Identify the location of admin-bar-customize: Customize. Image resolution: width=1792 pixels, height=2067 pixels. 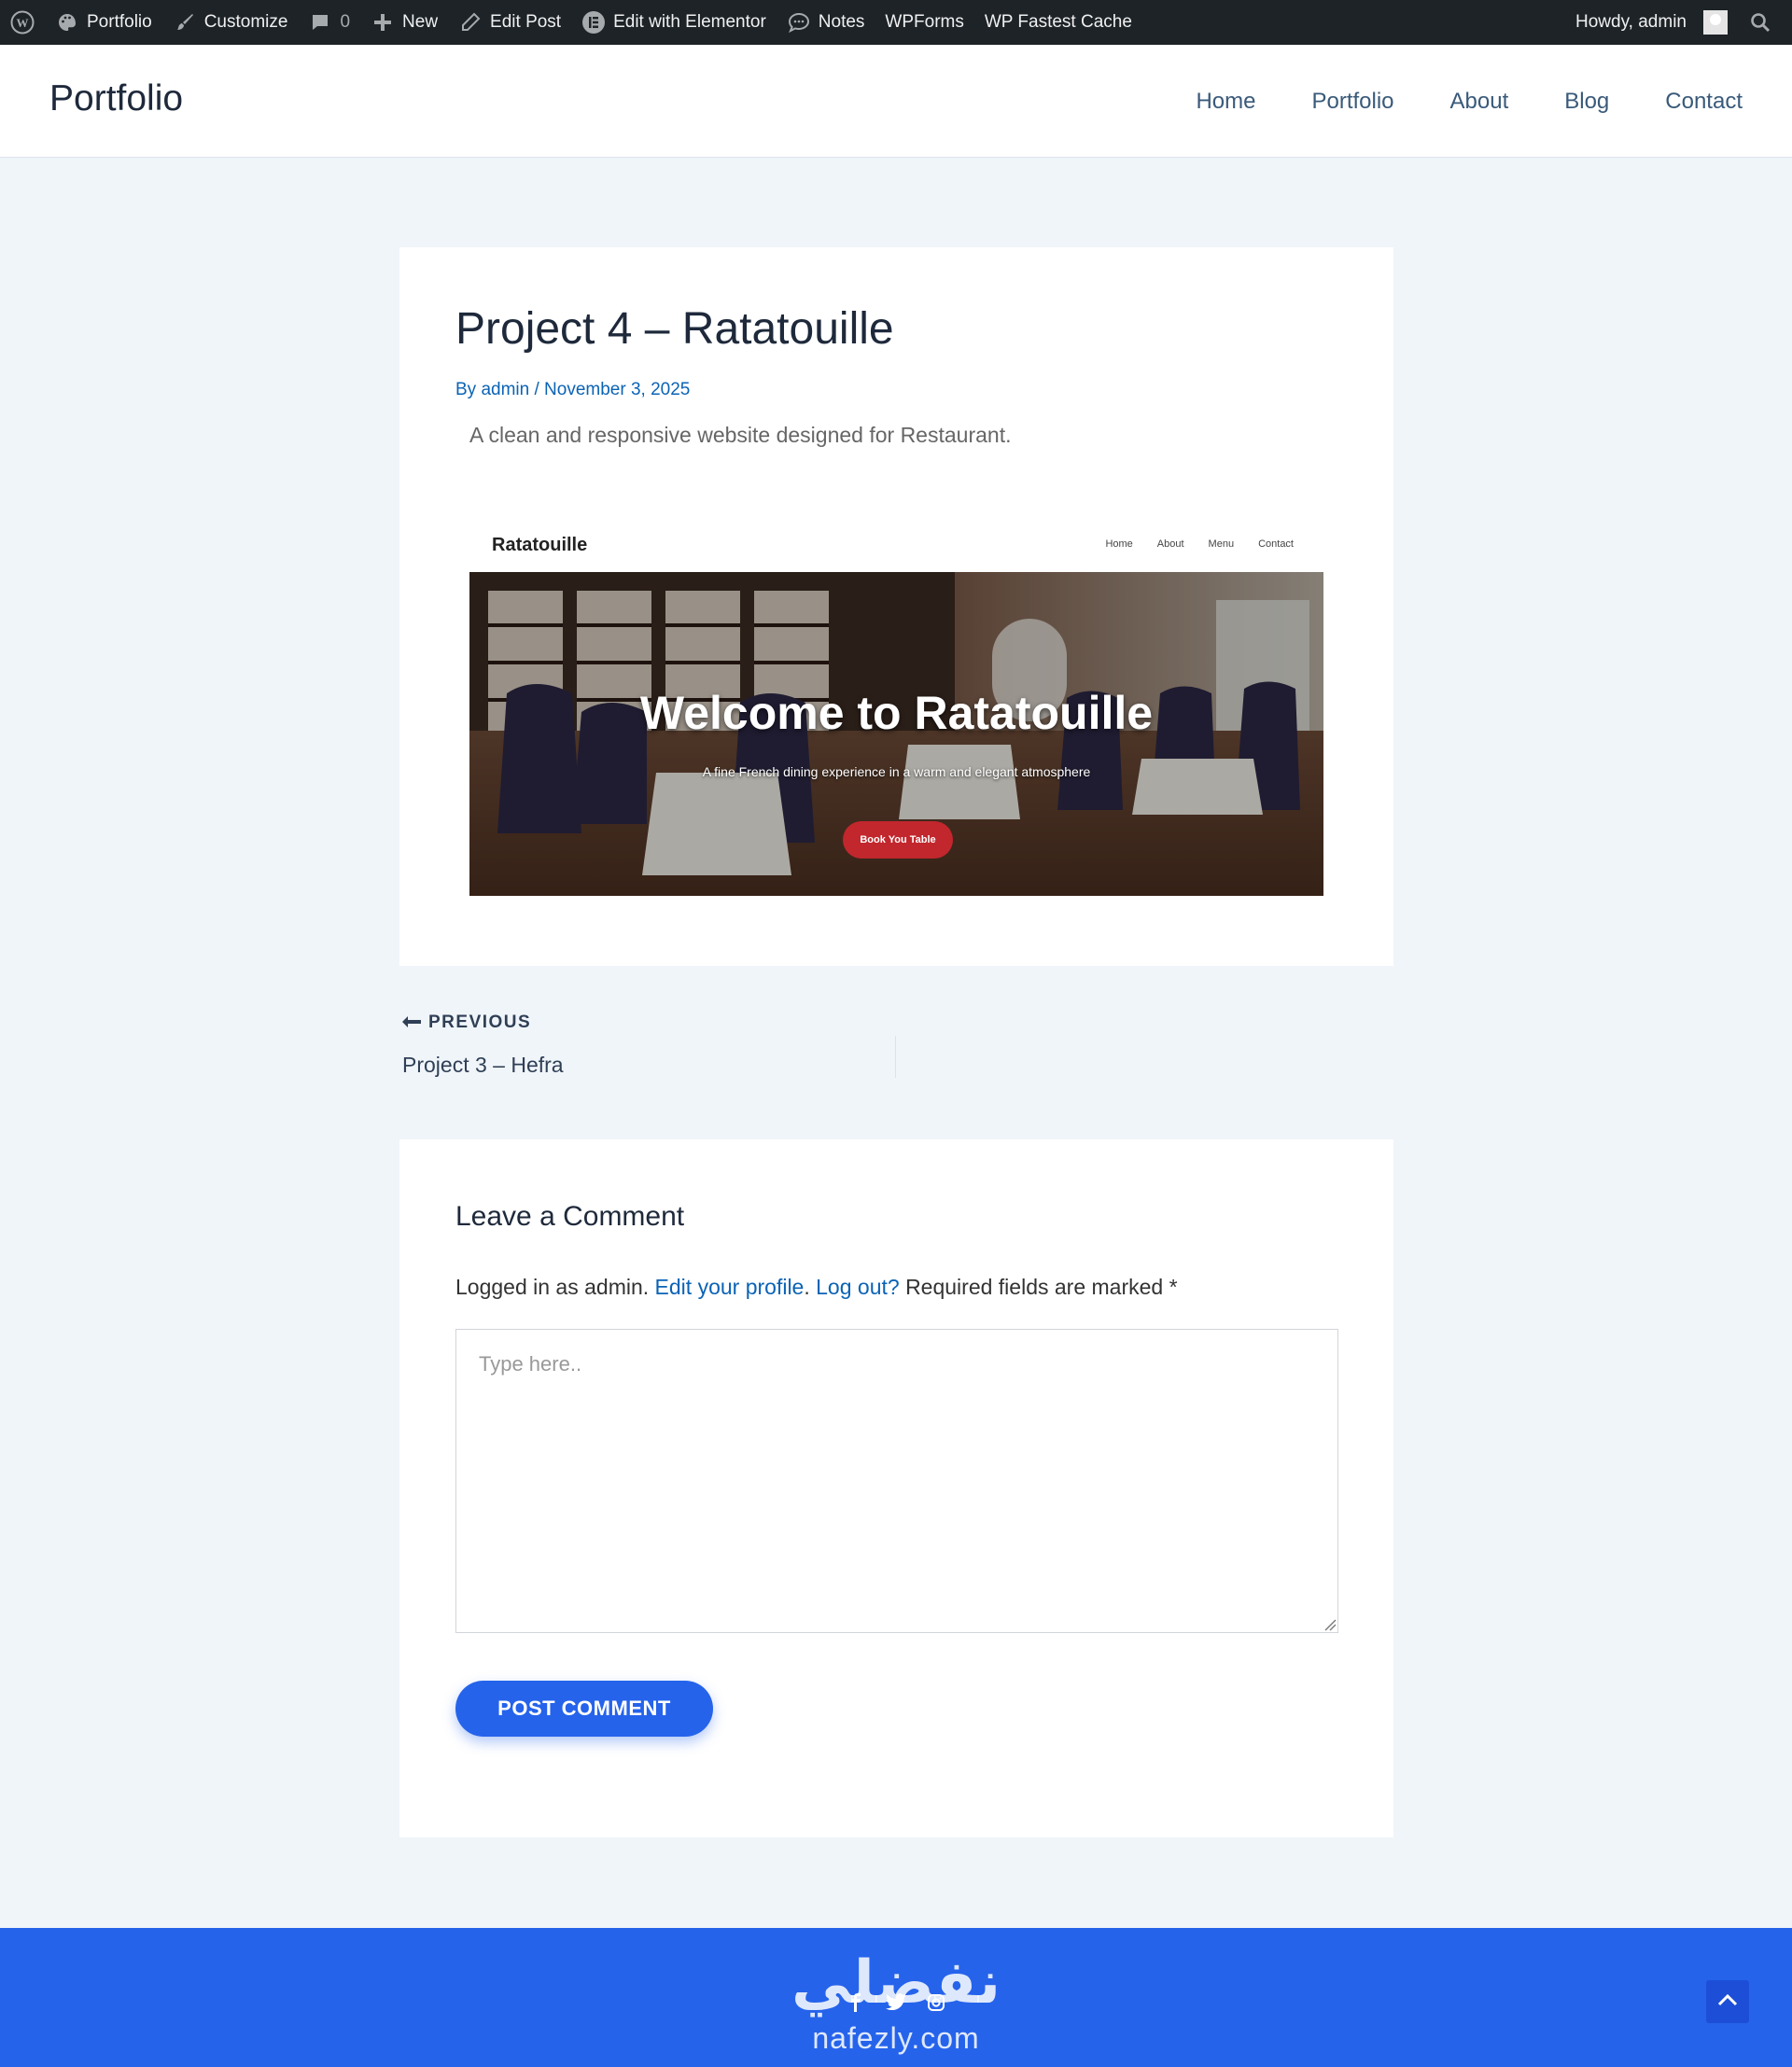
(230, 22).